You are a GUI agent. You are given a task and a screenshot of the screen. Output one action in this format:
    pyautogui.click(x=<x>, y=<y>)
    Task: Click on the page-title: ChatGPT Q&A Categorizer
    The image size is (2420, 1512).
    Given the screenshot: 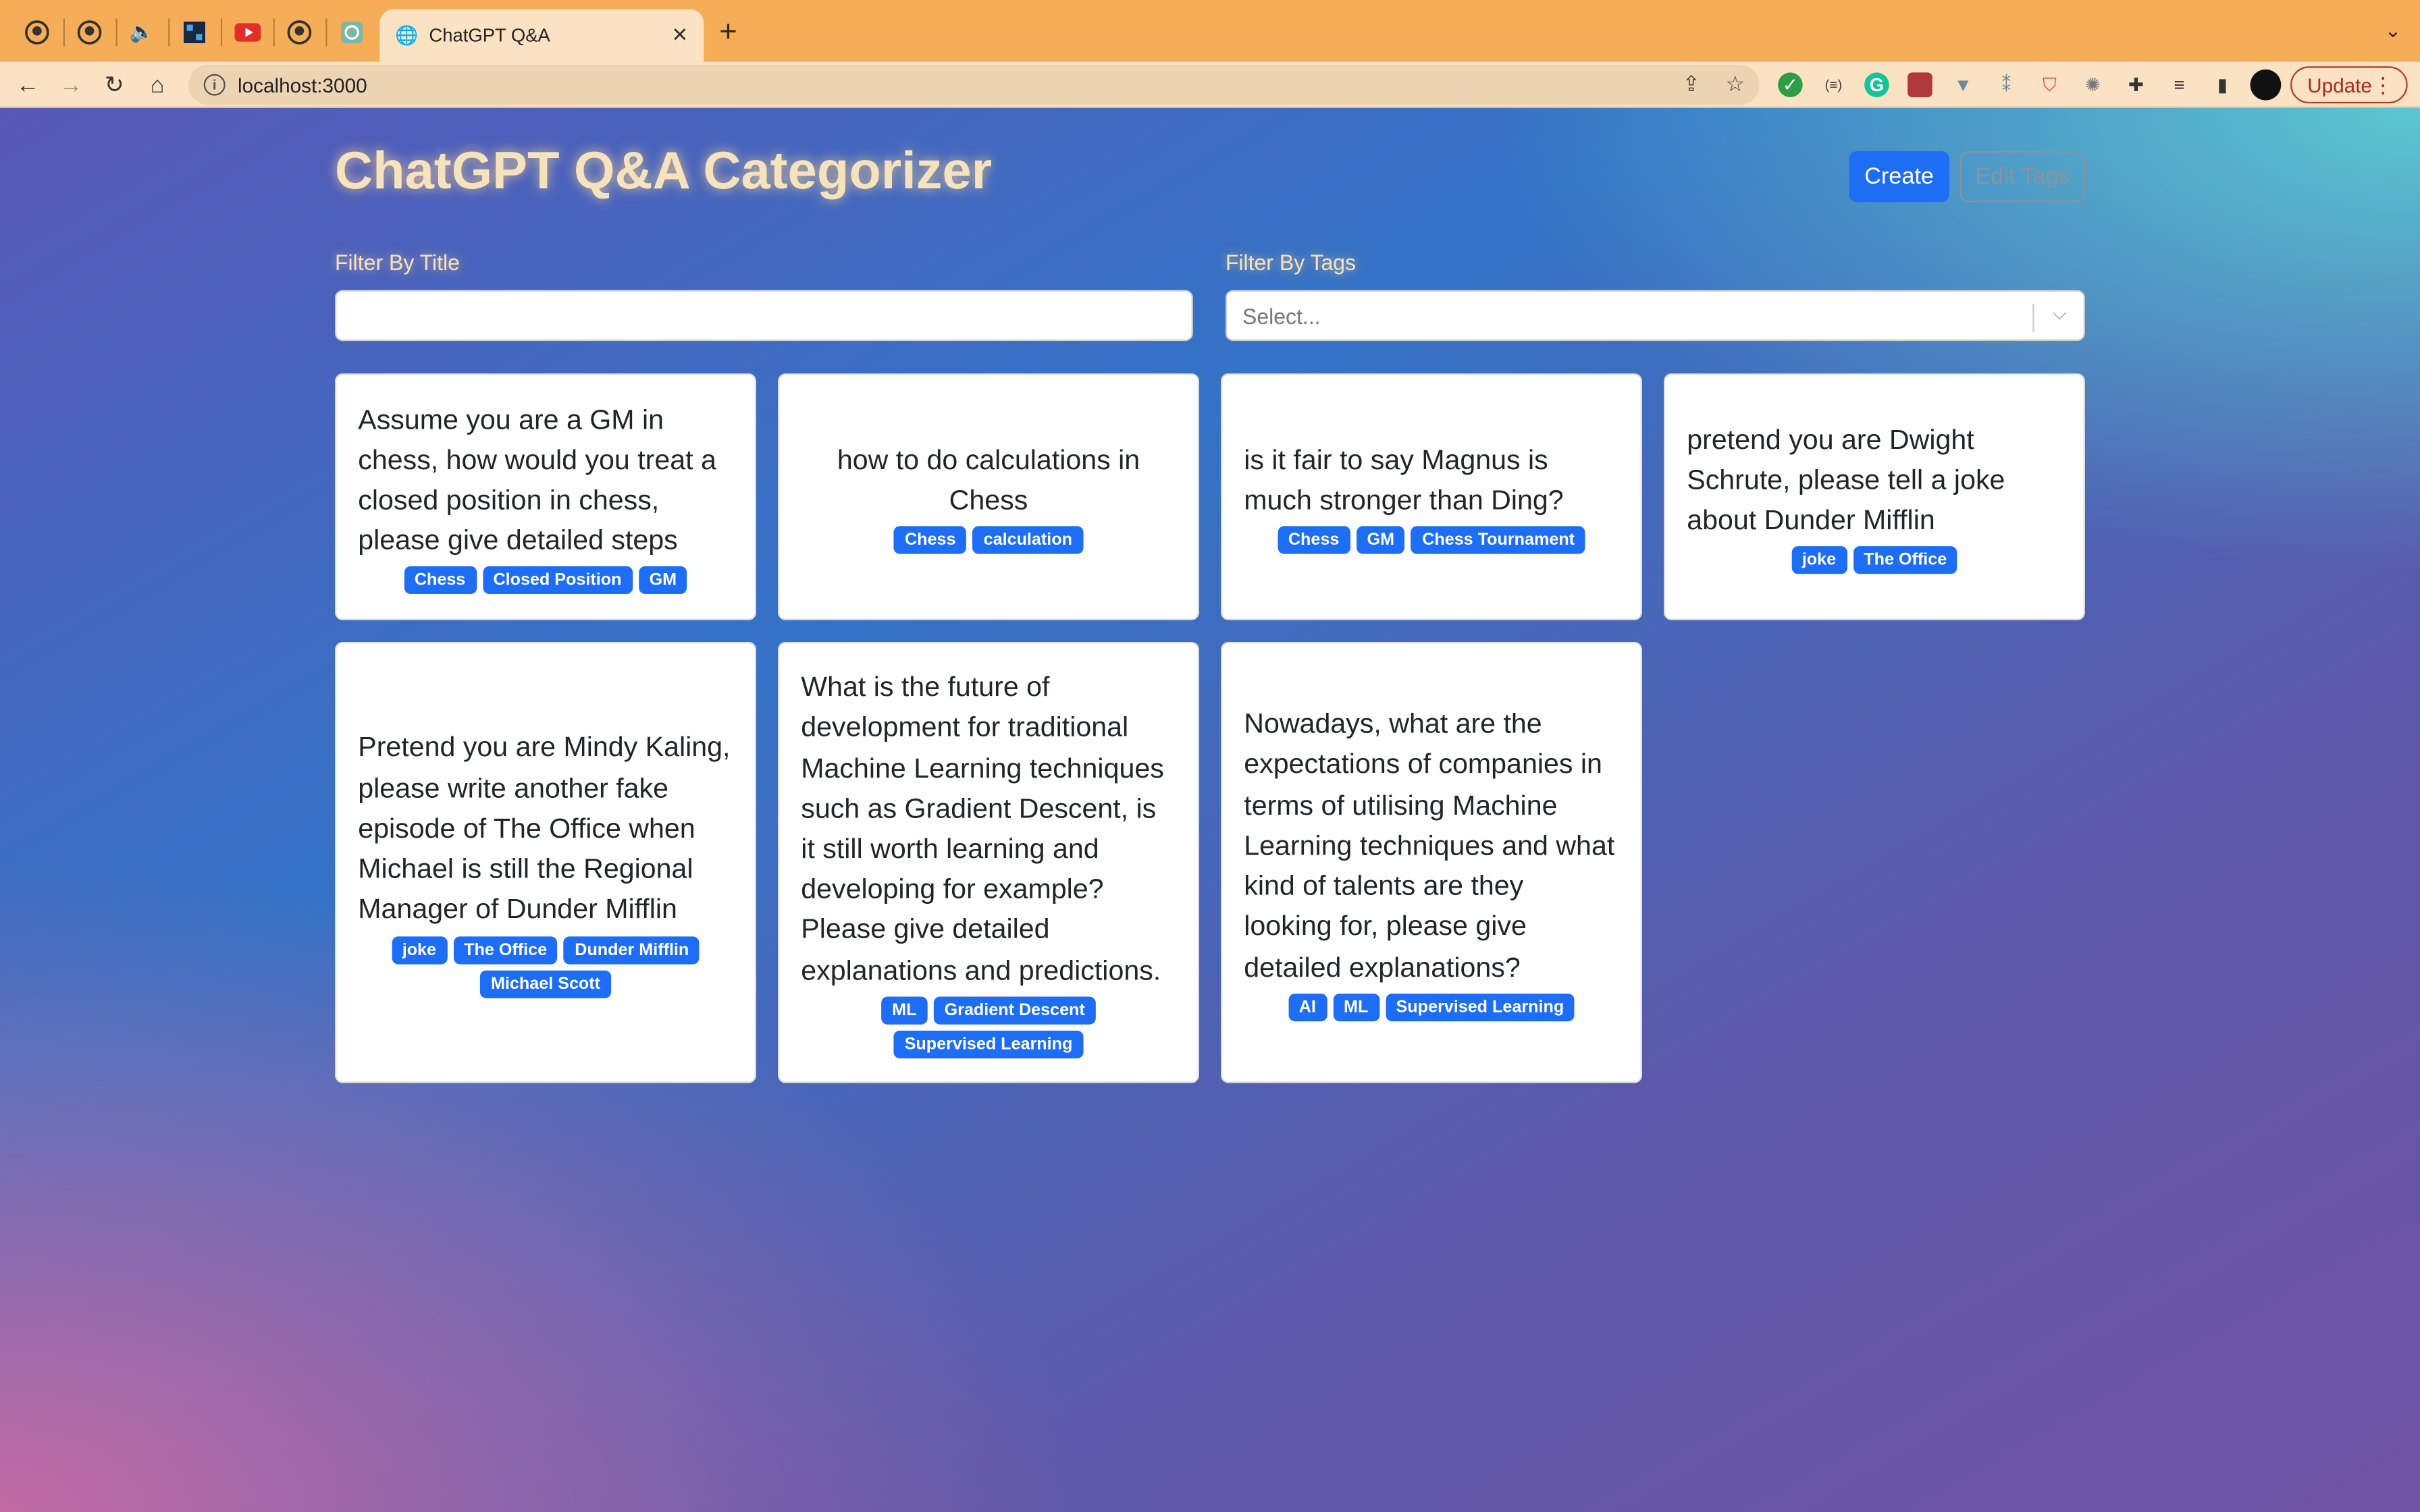 What is the action you would take?
    pyautogui.click(x=663, y=171)
    